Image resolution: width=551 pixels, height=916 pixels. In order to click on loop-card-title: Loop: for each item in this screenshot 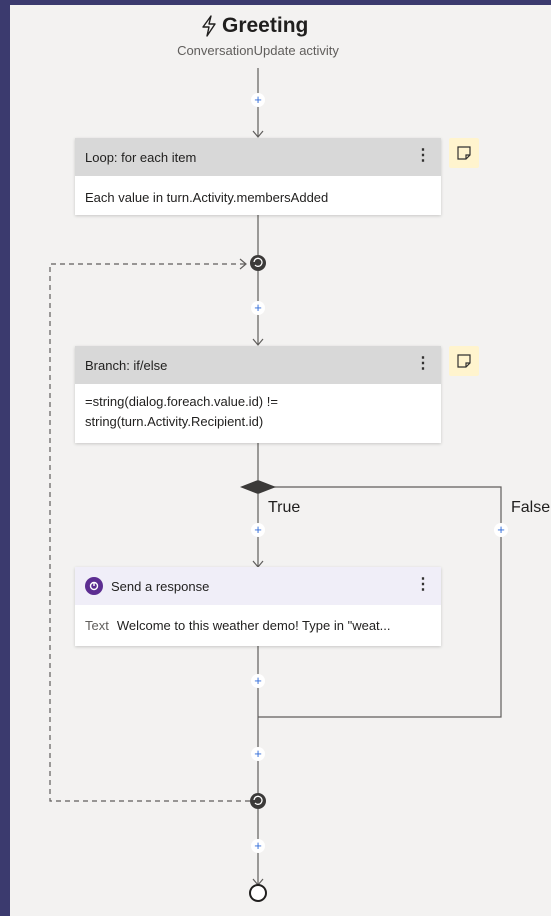, I will do `click(141, 157)`.